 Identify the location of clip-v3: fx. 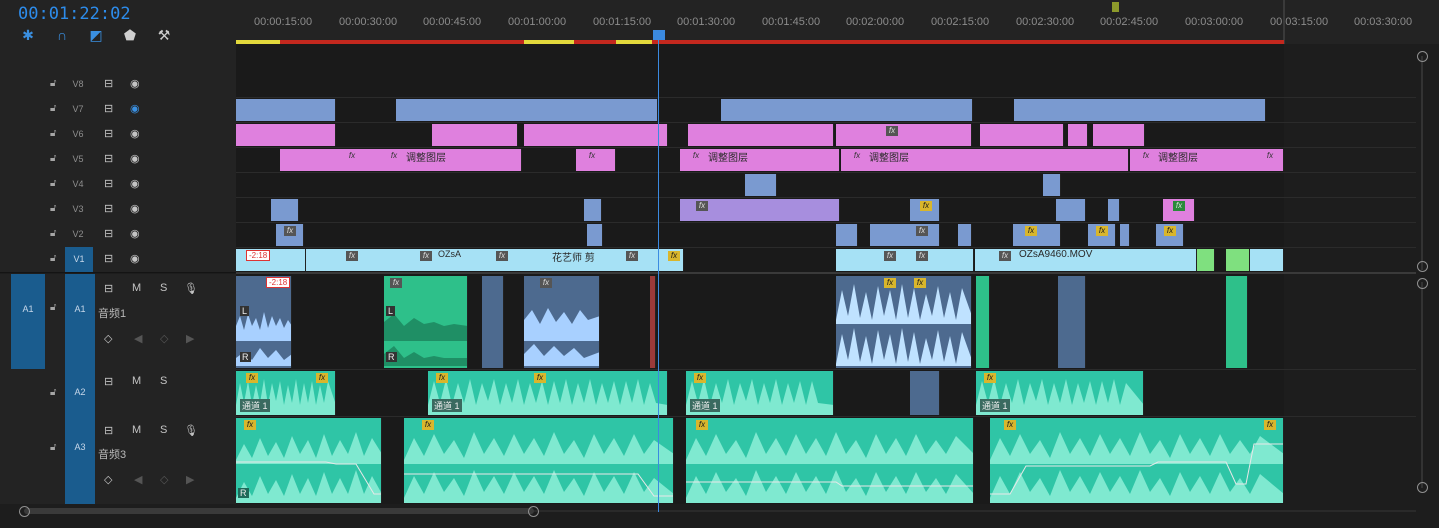
(760, 210).